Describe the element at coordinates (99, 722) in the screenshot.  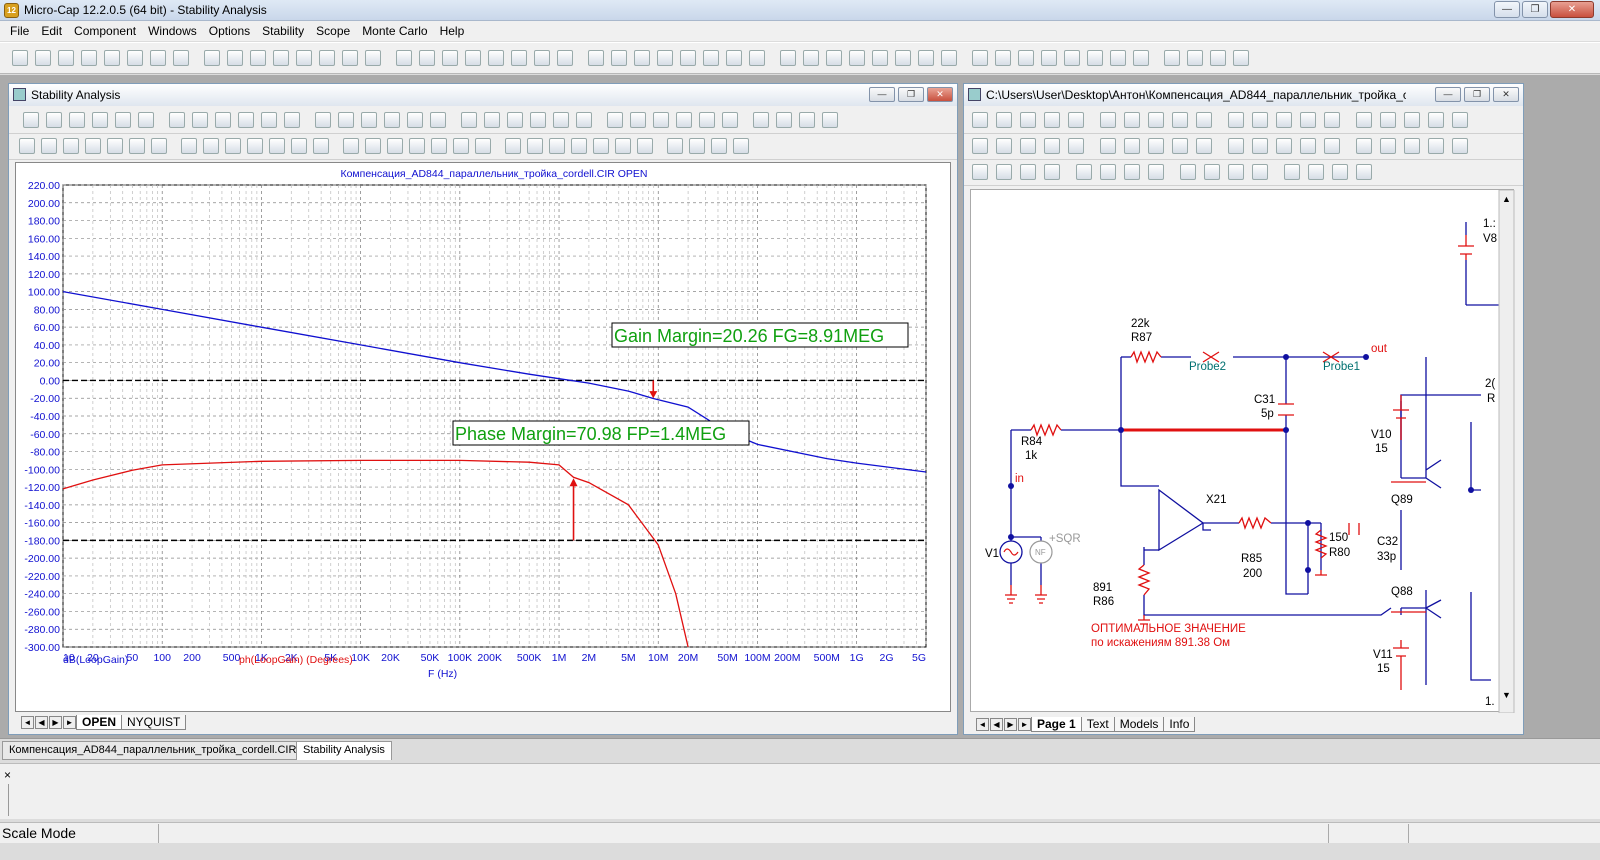
I see `tab-open: OPEN` at that location.